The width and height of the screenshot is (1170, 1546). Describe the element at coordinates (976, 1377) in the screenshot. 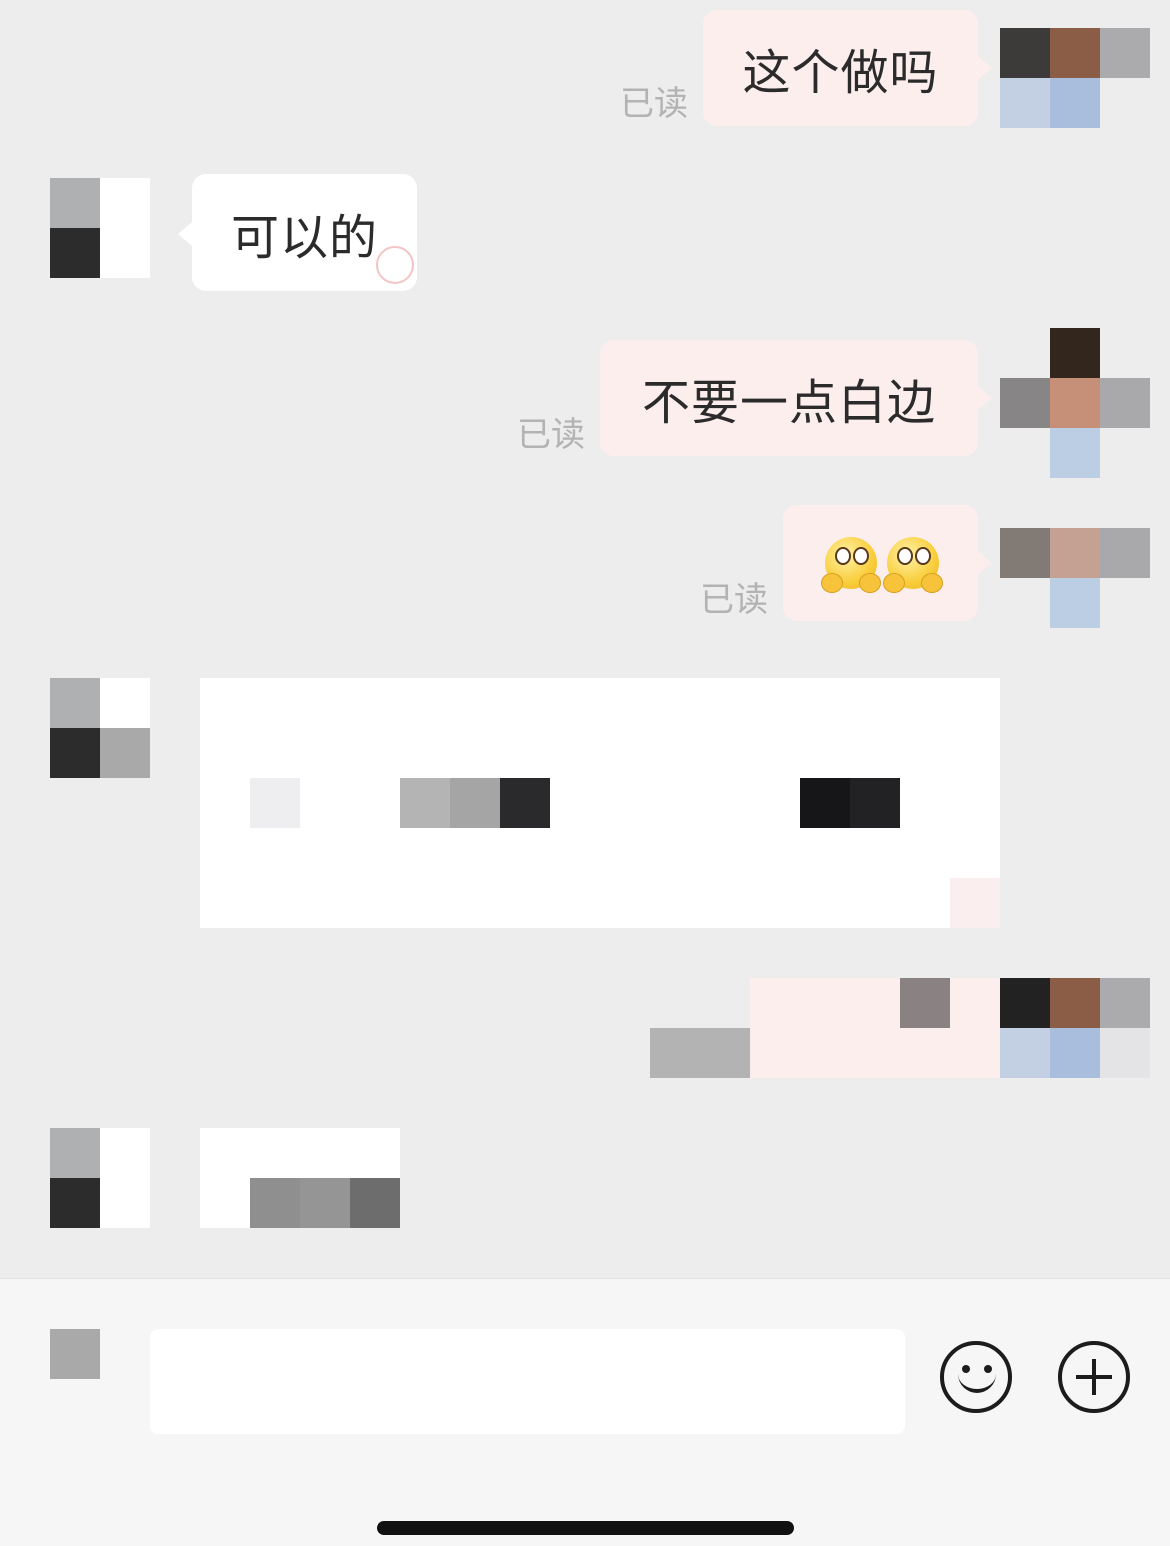

I see `emoji-icon` at that location.